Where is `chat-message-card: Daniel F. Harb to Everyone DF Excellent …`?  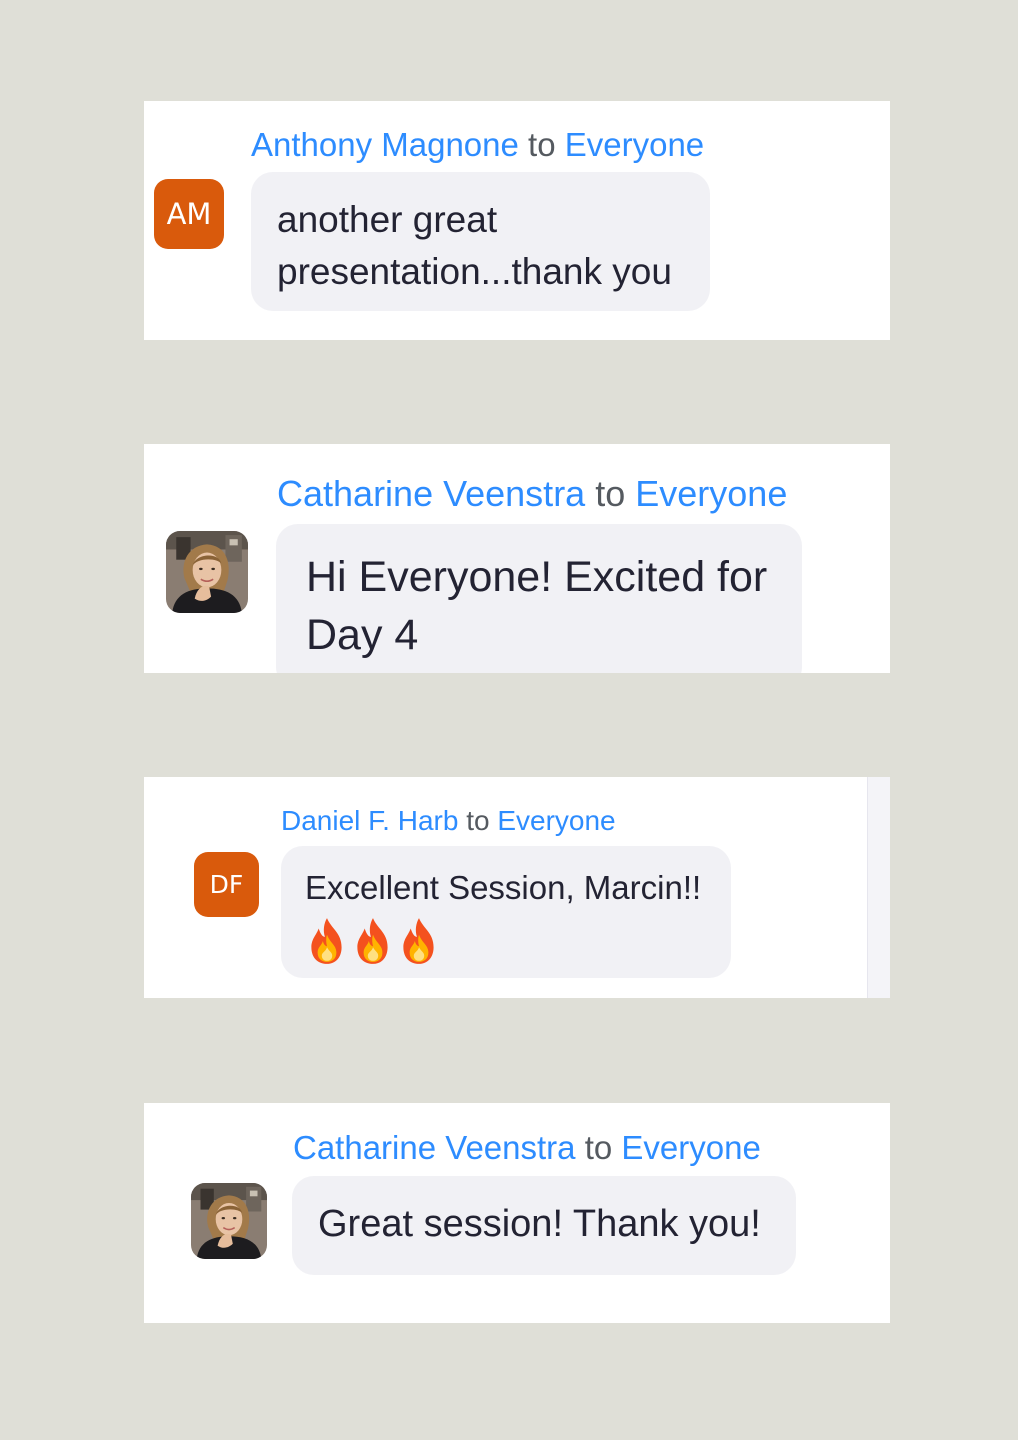
chat-message-card: Daniel F. Harb to Everyone DF Excellent … is located at coordinates (517, 887).